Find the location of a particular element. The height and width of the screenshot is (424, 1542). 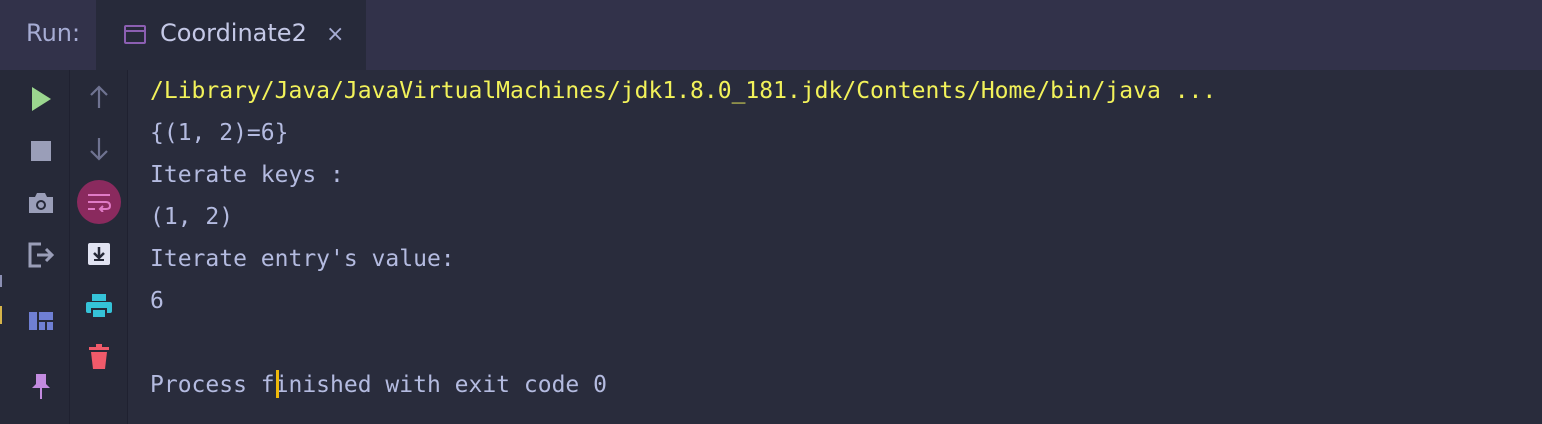

tab-coordinate2: Coordinate2 × is located at coordinates (231, 35).